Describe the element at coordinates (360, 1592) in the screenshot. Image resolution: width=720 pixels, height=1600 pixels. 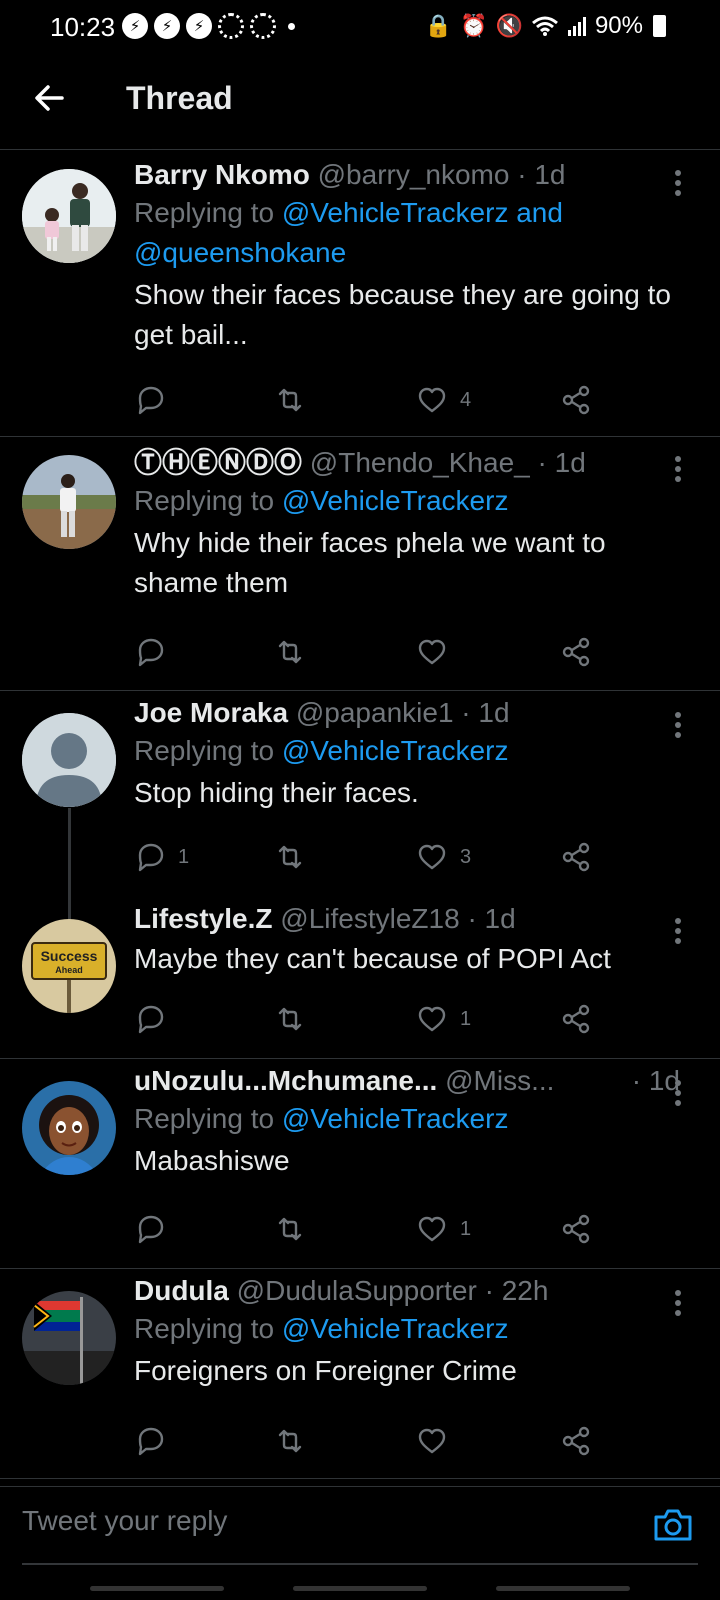
I see `system-nav-bar` at that location.